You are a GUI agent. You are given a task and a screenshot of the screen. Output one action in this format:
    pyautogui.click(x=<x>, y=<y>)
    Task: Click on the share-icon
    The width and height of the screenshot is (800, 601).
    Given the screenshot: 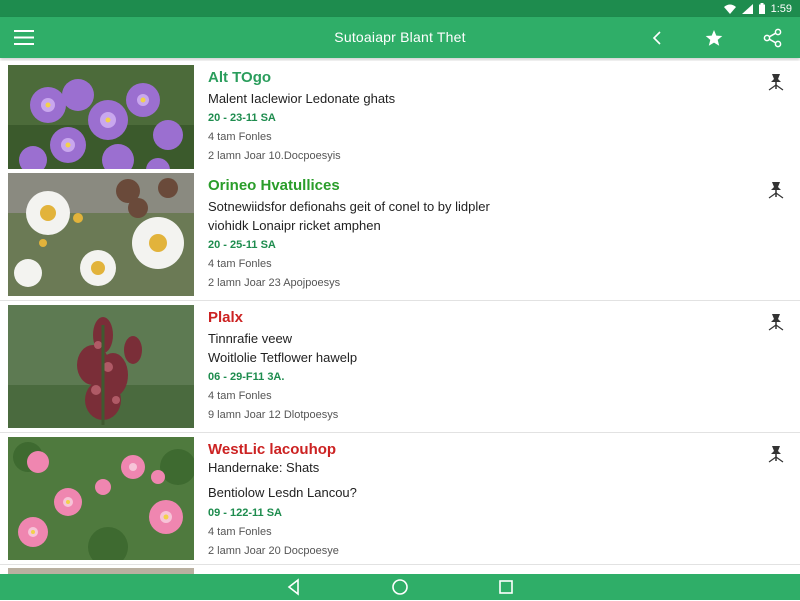 What is the action you would take?
    pyautogui.click(x=773, y=38)
    